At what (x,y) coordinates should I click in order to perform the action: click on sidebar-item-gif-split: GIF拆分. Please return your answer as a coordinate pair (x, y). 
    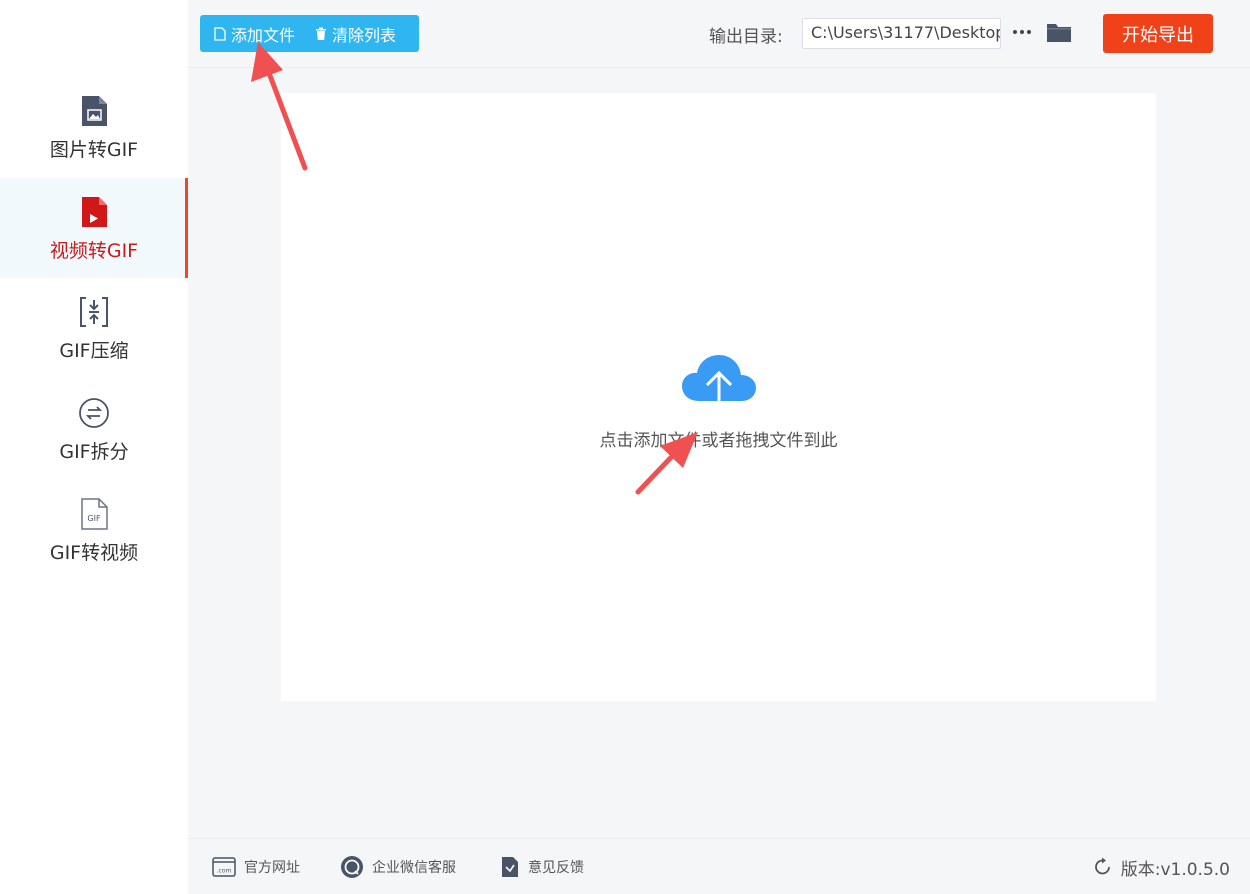
    Looking at the image, I should click on (94, 429).